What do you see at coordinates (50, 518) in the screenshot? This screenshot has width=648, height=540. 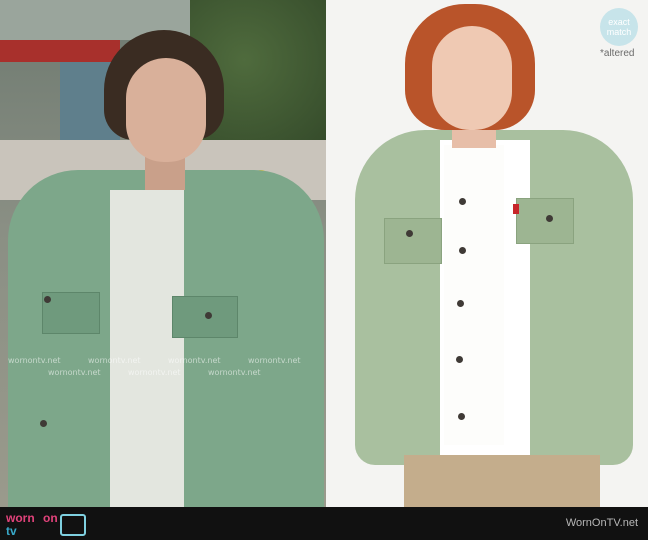 I see `logo-word-on: on` at bounding box center [50, 518].